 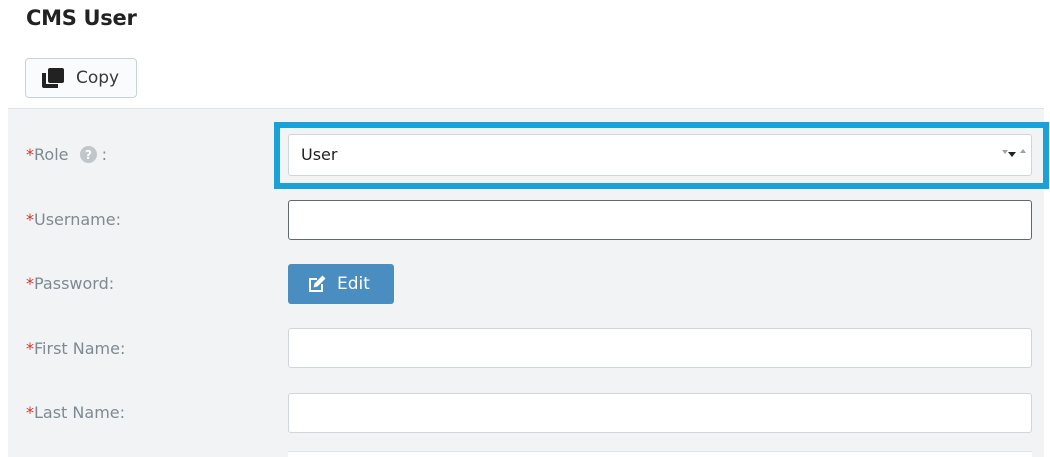 What do you see at coordinates (98, 78) in the screenshot?
I see `copy-button-label: Copy` at bounding box center [98, 78].